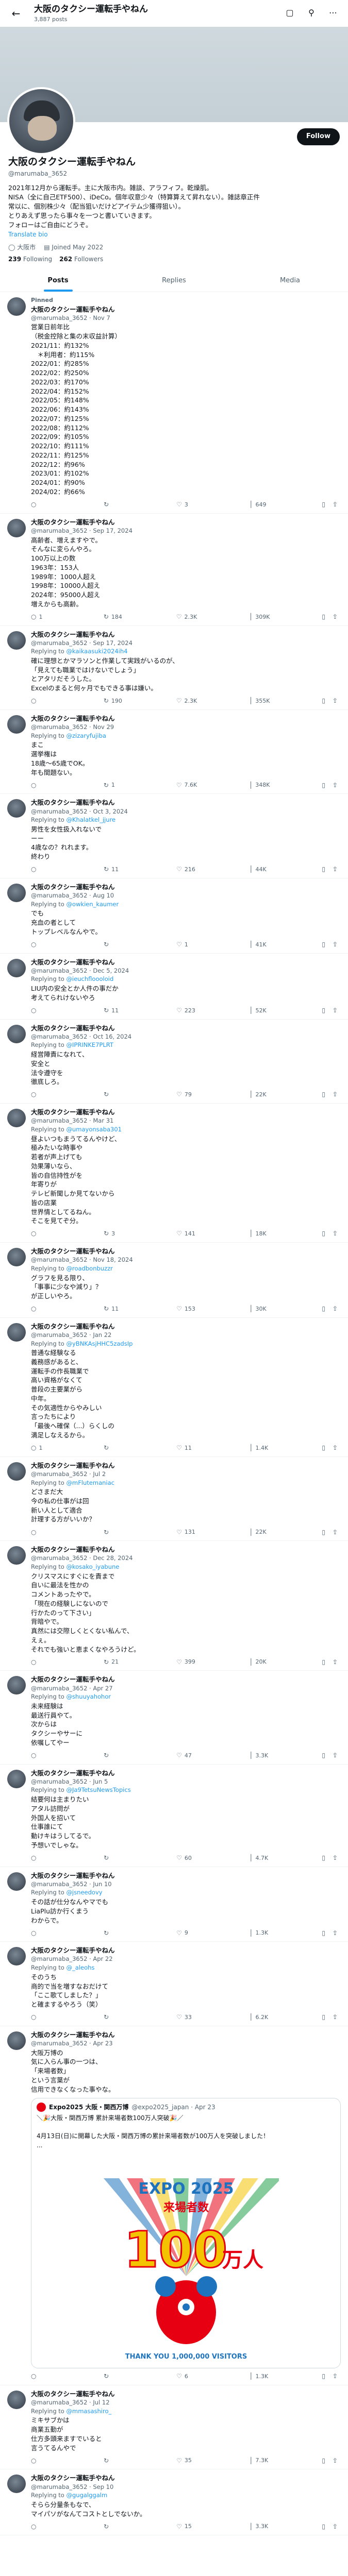 The width and height of the screenshot is (348, 2576). Describe the element at coordinates (186, 2017) in the screenshot. I see `like-button: ♡ 33` at that location.